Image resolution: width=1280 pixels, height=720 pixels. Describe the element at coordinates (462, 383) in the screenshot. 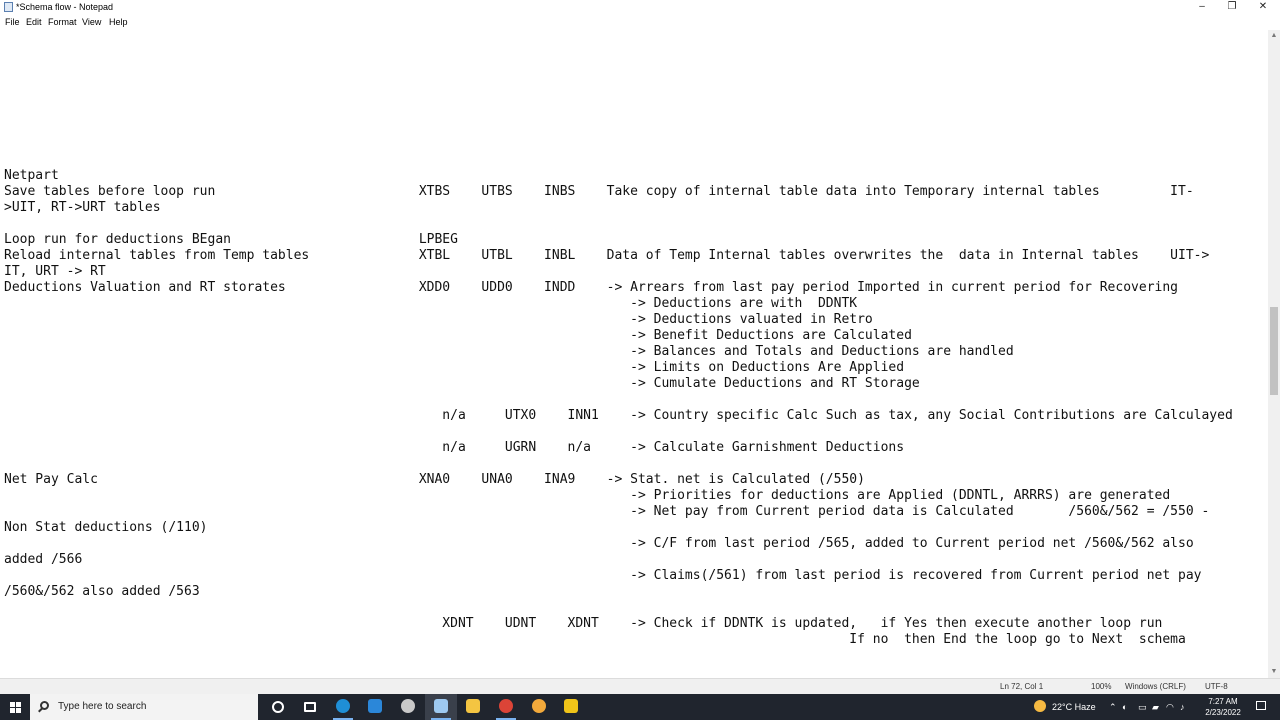

I see `text-line: -> Cumulate Deductions and RT Storage` at that location.